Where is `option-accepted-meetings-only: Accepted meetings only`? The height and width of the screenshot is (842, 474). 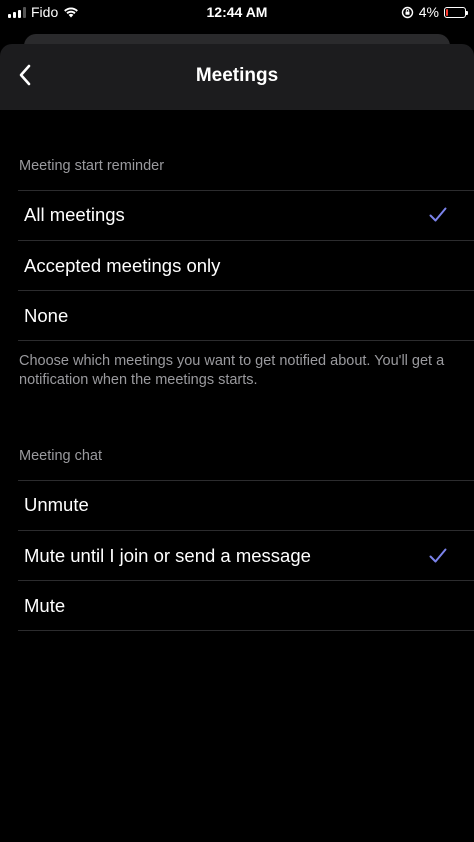
option-accepted-meetings-only: Accepted meetings only is located at coordinates (237, 266).